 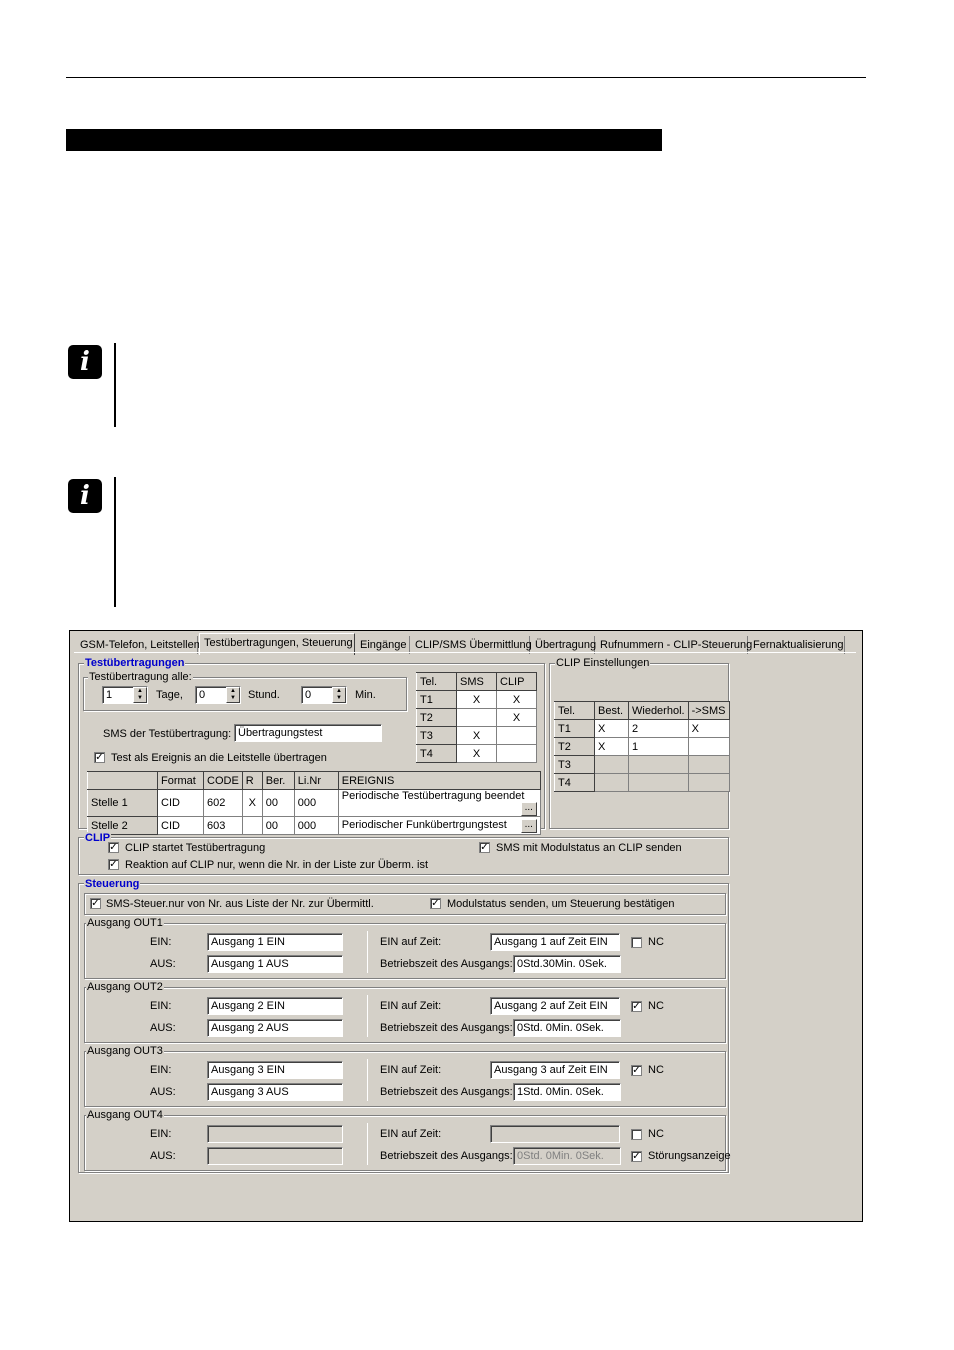 I want to click on clip-start-checkbox: ✓, so click(x=113, y=847).